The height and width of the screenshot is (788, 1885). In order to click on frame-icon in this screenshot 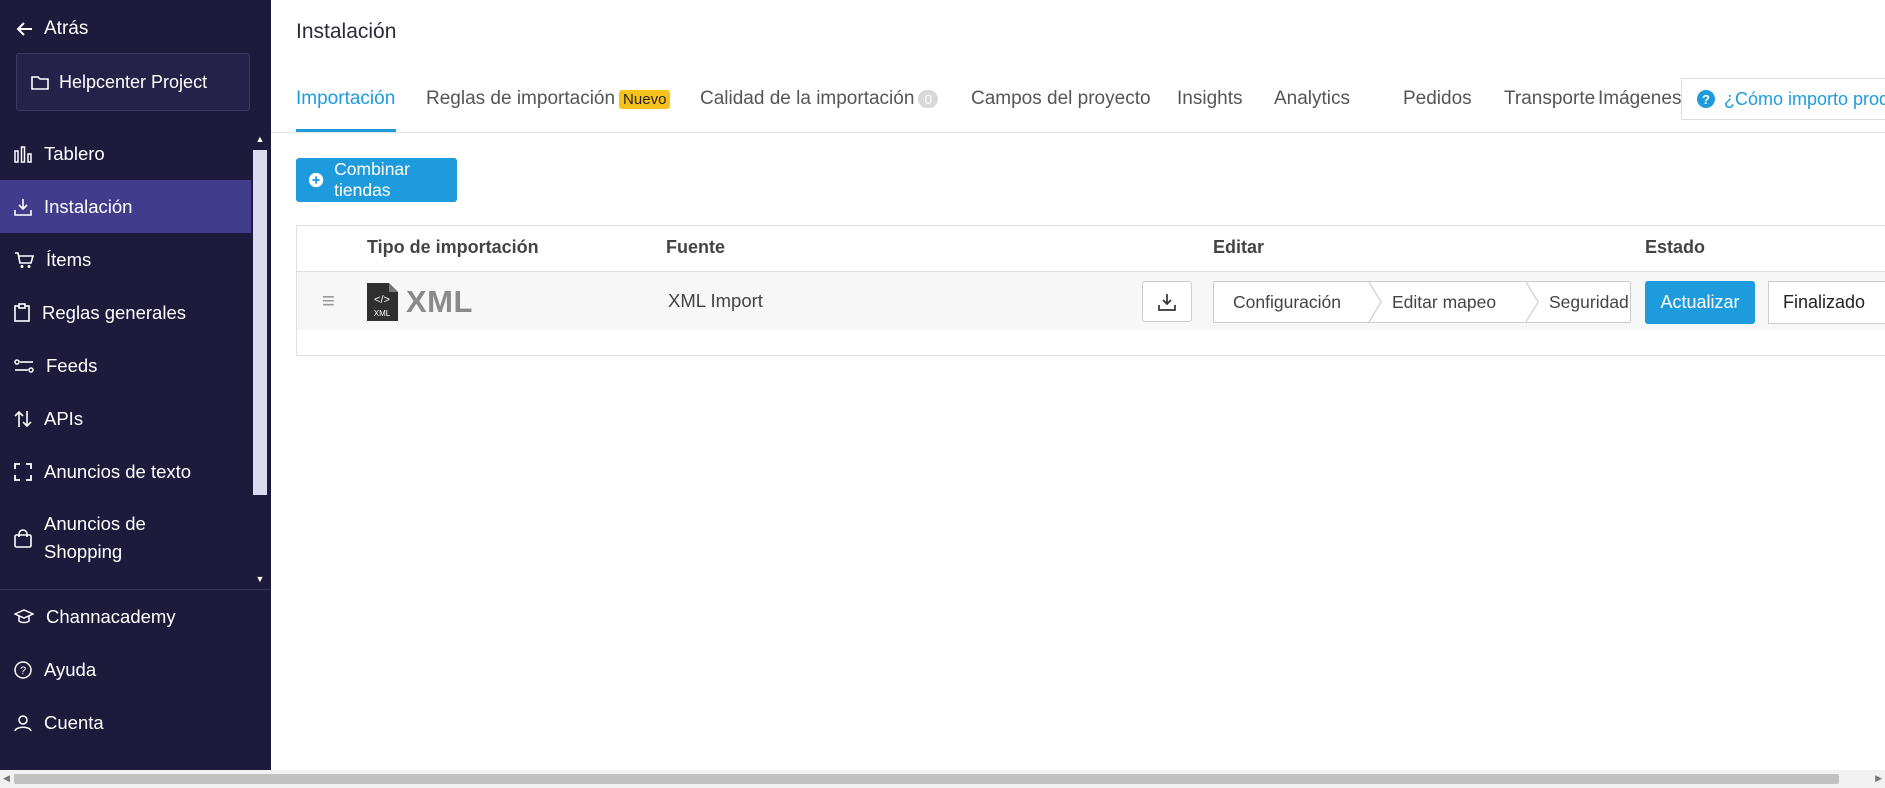, I will do `click(23, 471)`.